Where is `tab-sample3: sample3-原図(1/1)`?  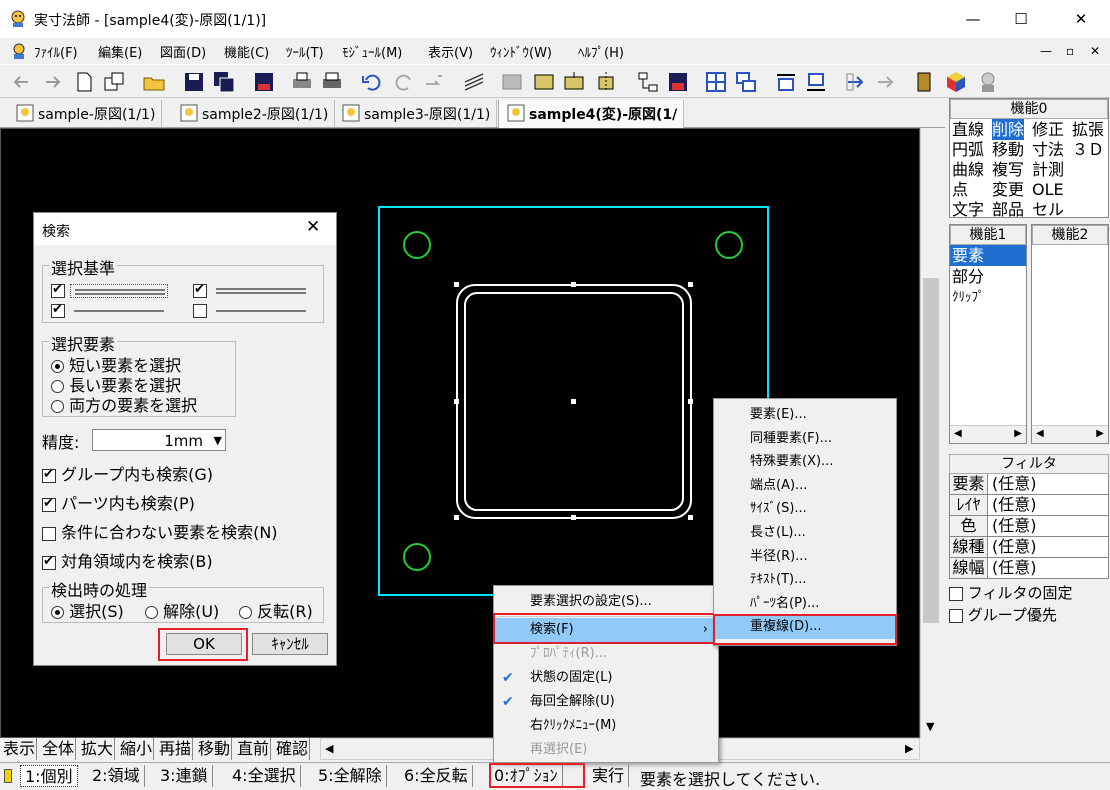 tab-sample3: sample3-原図(1/1) is located at coordinates (416, 113).